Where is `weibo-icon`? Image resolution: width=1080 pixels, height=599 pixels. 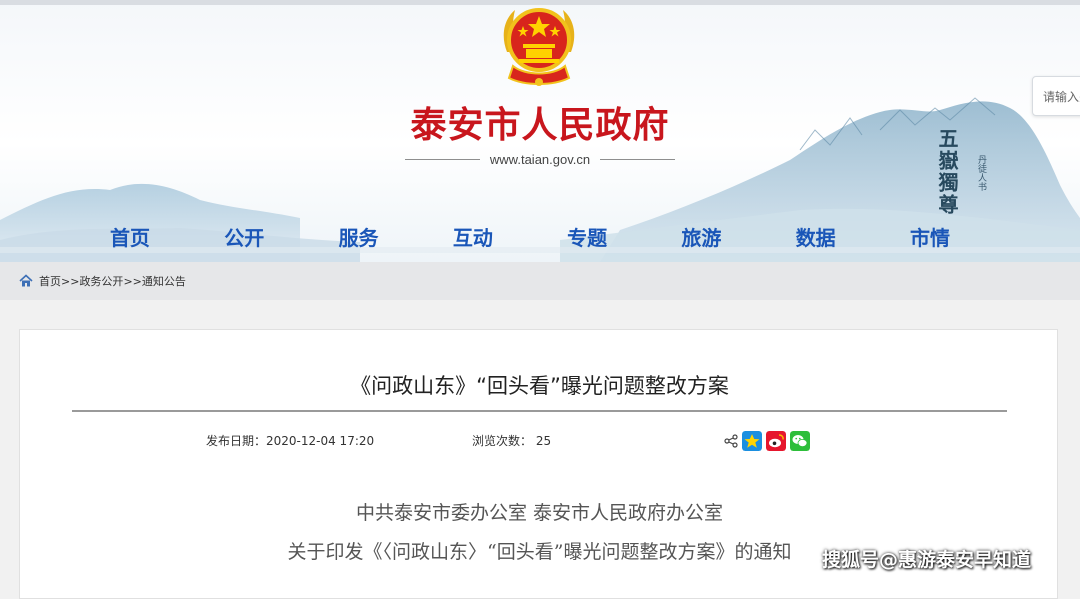 weibo-icon is located at coordinates (776, 441).